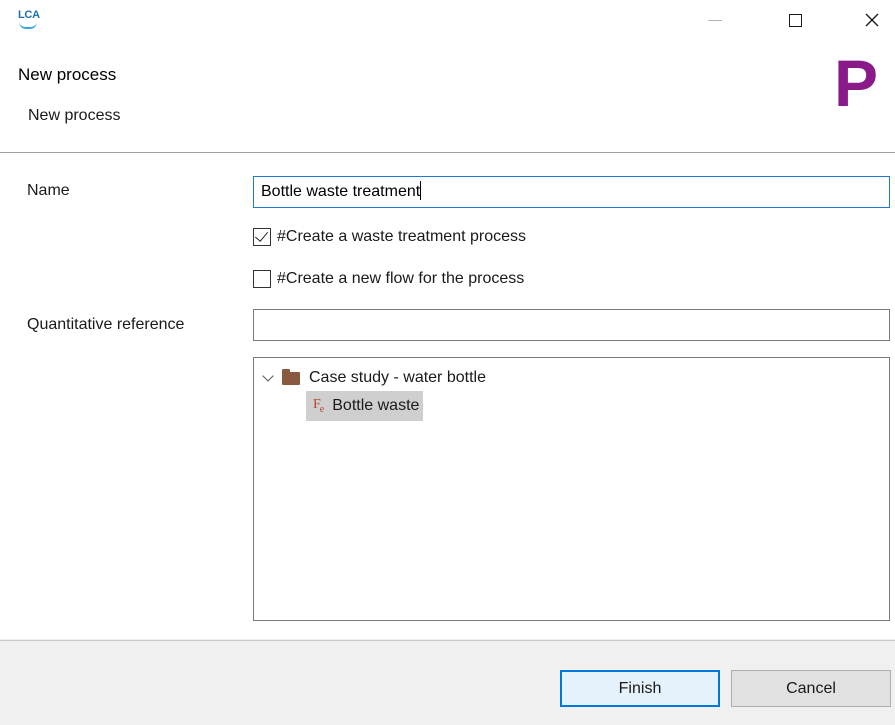 This screenshot has width=895, height=725. I want to click on close-icon, so click(872, 20).